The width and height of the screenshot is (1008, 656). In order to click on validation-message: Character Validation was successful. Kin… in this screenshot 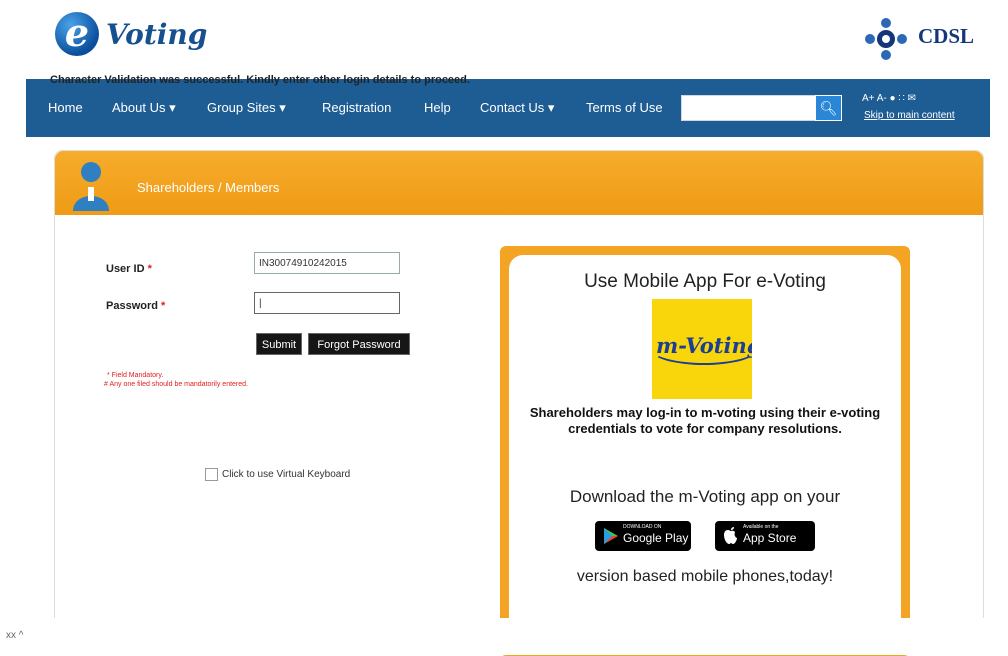, I will do `click(260, 80)`.